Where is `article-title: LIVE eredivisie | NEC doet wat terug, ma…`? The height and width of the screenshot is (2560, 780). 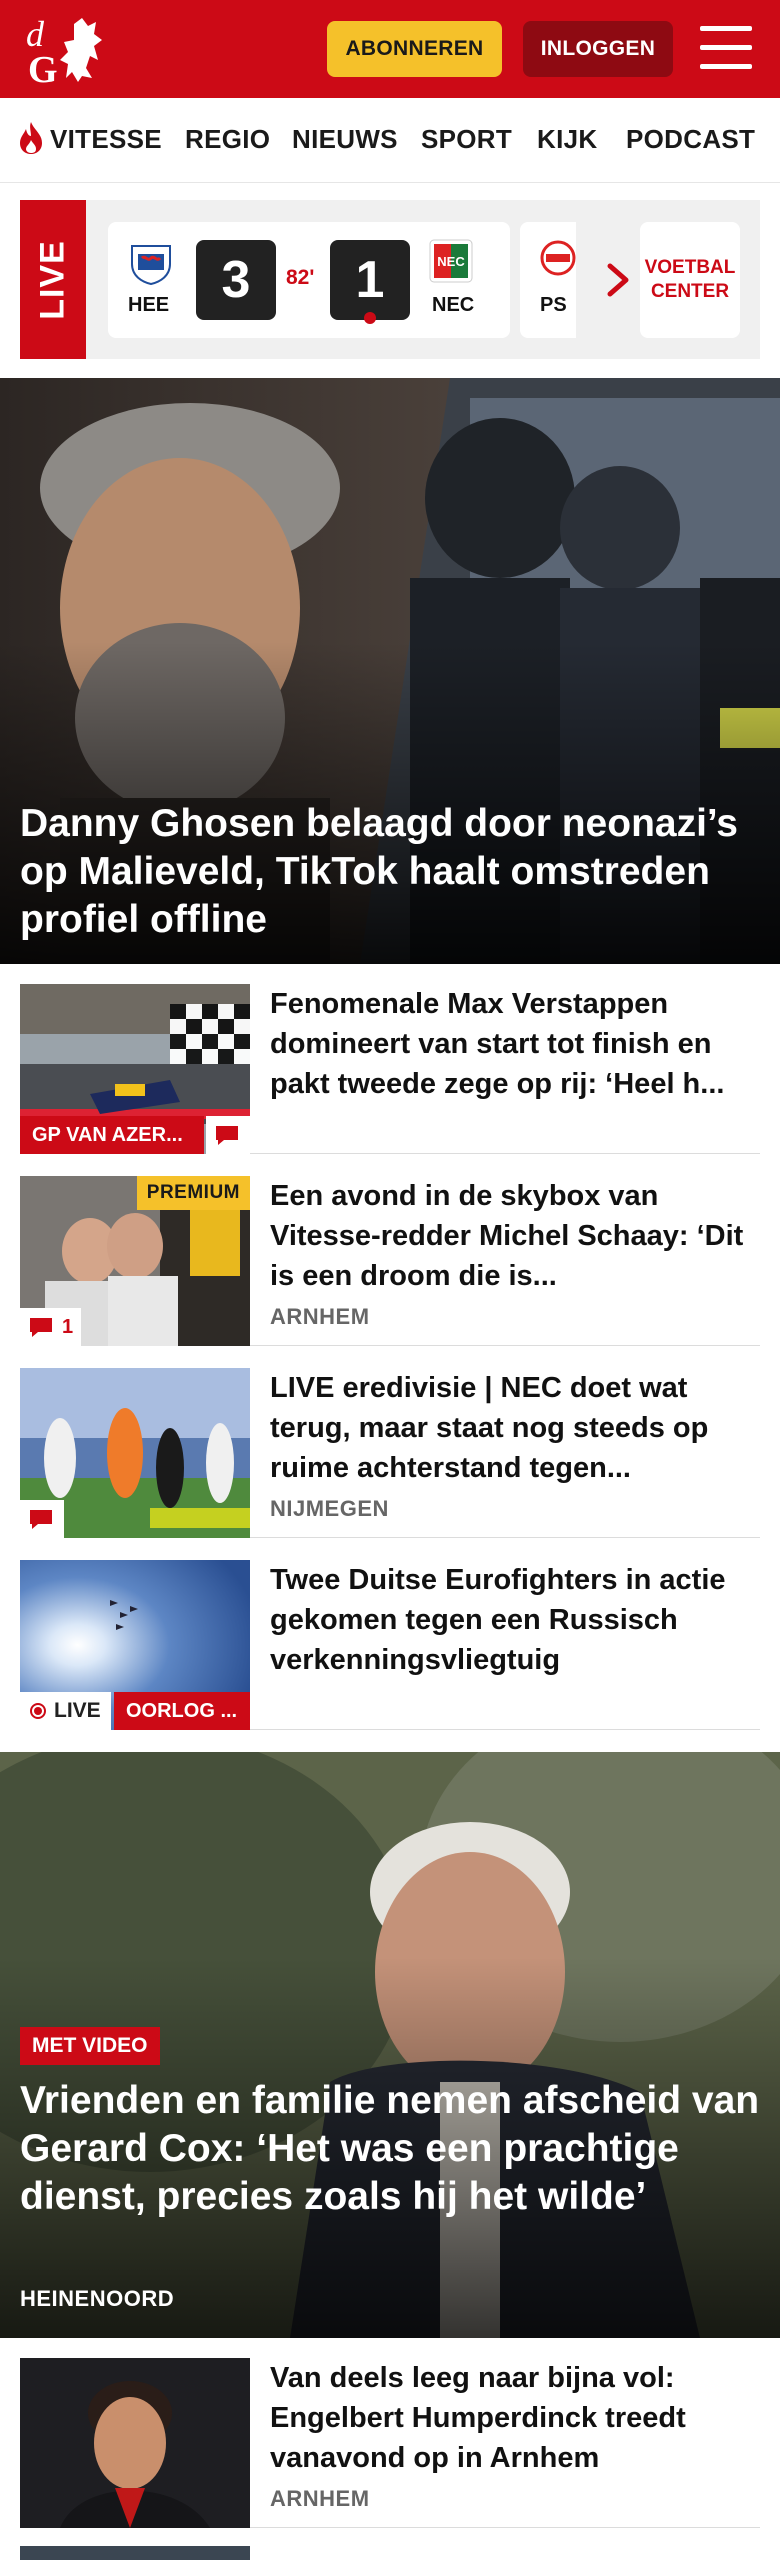 article-title: LIVE eredivisie | NEC doet wat terug, ma… is located at coordinates (515, 1428).